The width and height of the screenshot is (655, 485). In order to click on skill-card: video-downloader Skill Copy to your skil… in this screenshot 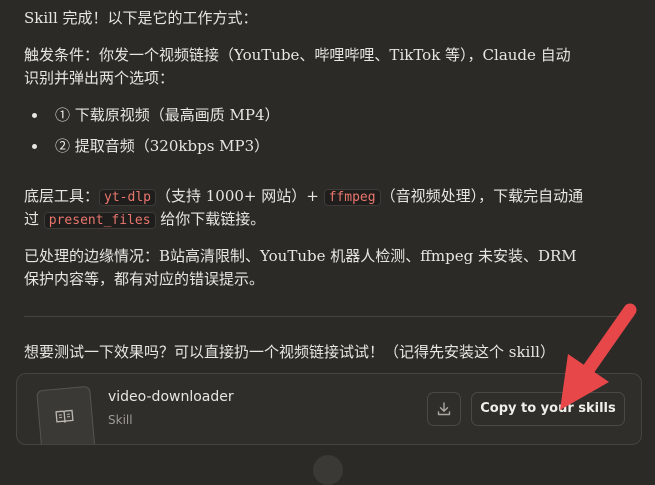, I will do `click(329, 409)`.